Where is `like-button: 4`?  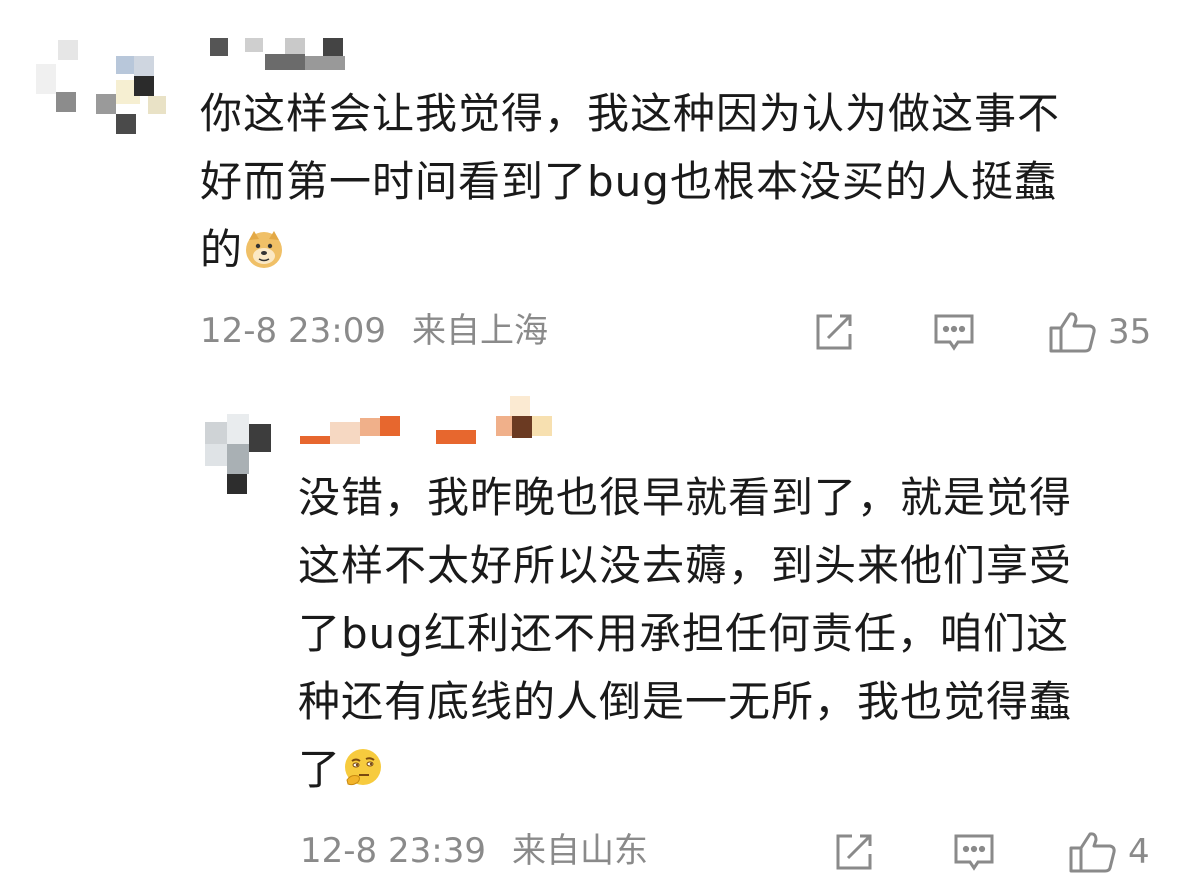
like-button: 4 is located at coordinates (1109, 852).